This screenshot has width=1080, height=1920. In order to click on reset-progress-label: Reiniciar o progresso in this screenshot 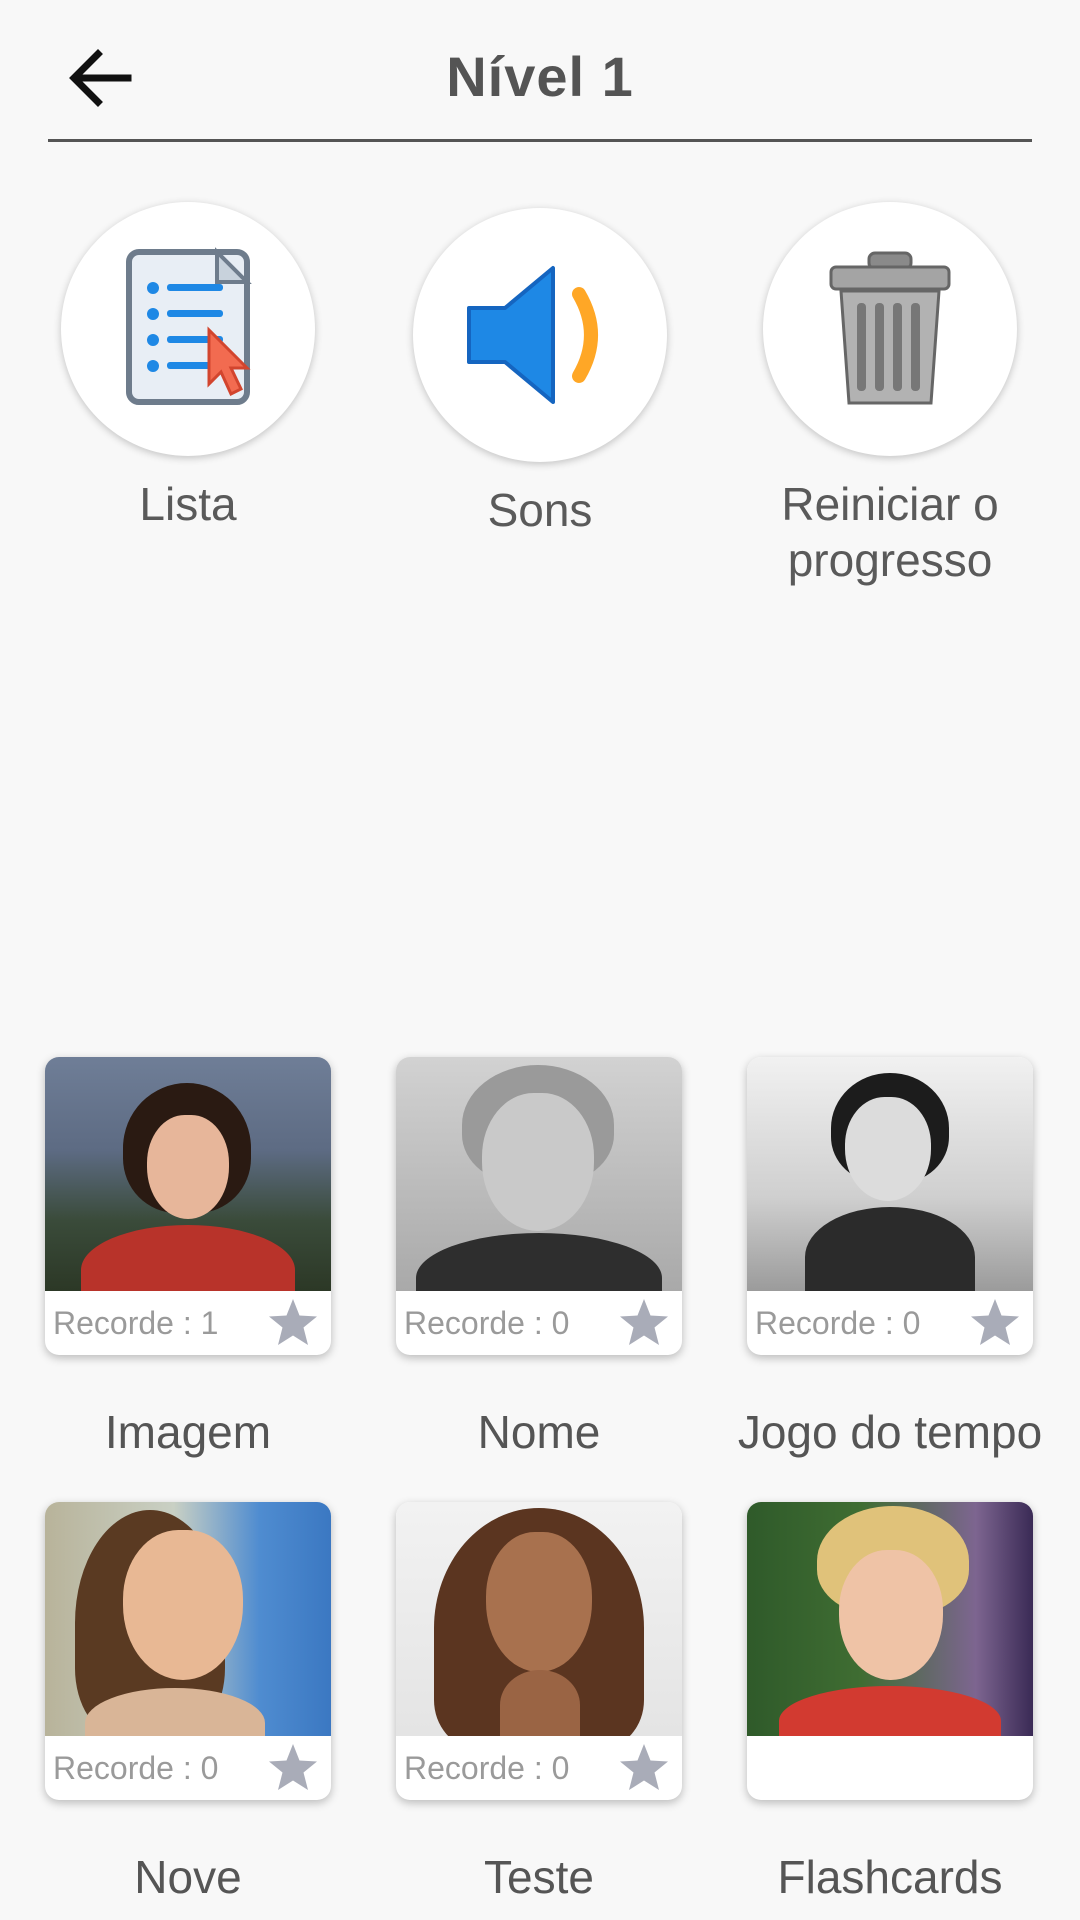, I will do `click(890, 532)`.